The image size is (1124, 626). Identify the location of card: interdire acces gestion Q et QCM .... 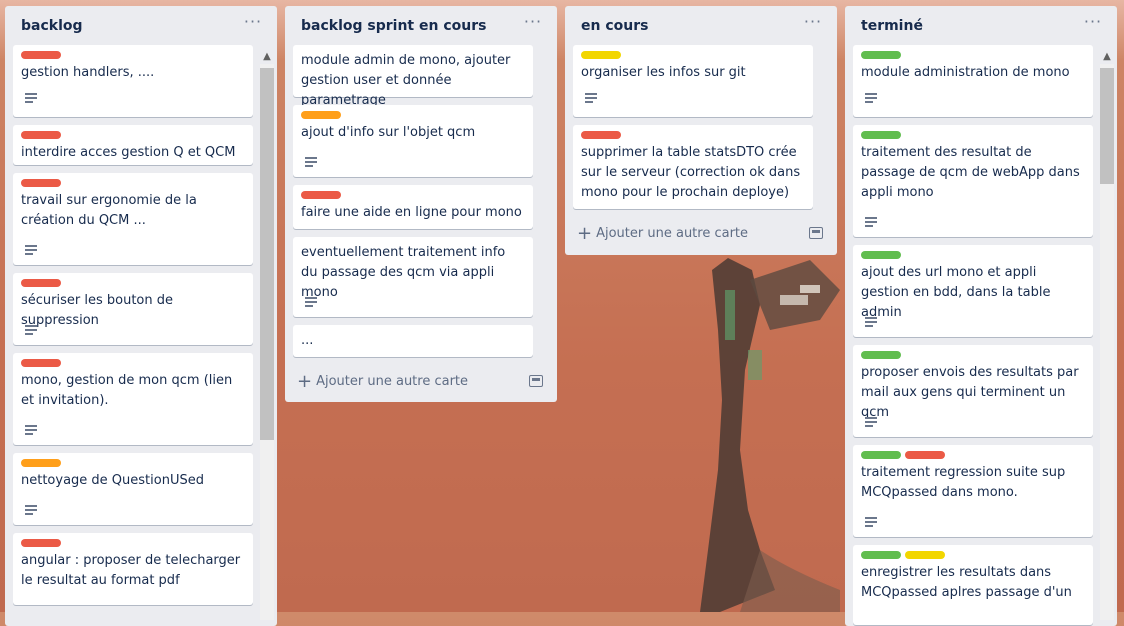
(133, 152).